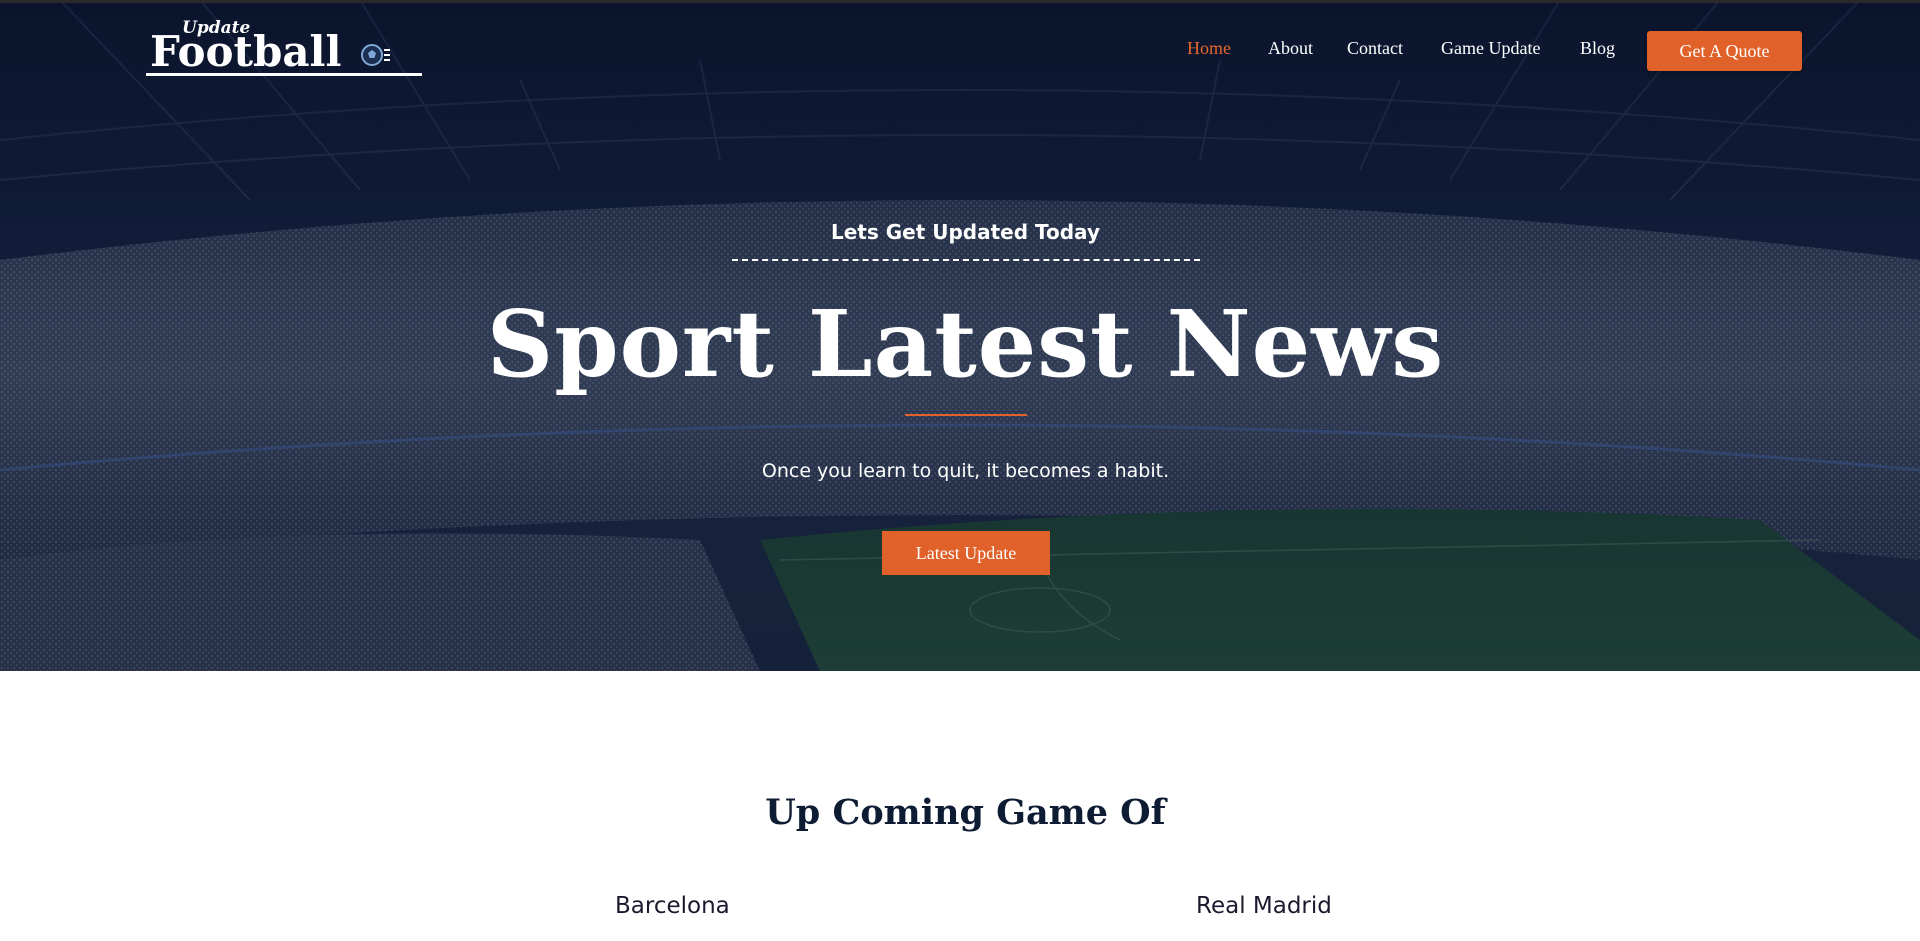 The image size is (1920, 941). Describe the element at coordinates (965, 812) in the screenshot. I see `upcoming-section-title: Up Coming Game Of` at that location.